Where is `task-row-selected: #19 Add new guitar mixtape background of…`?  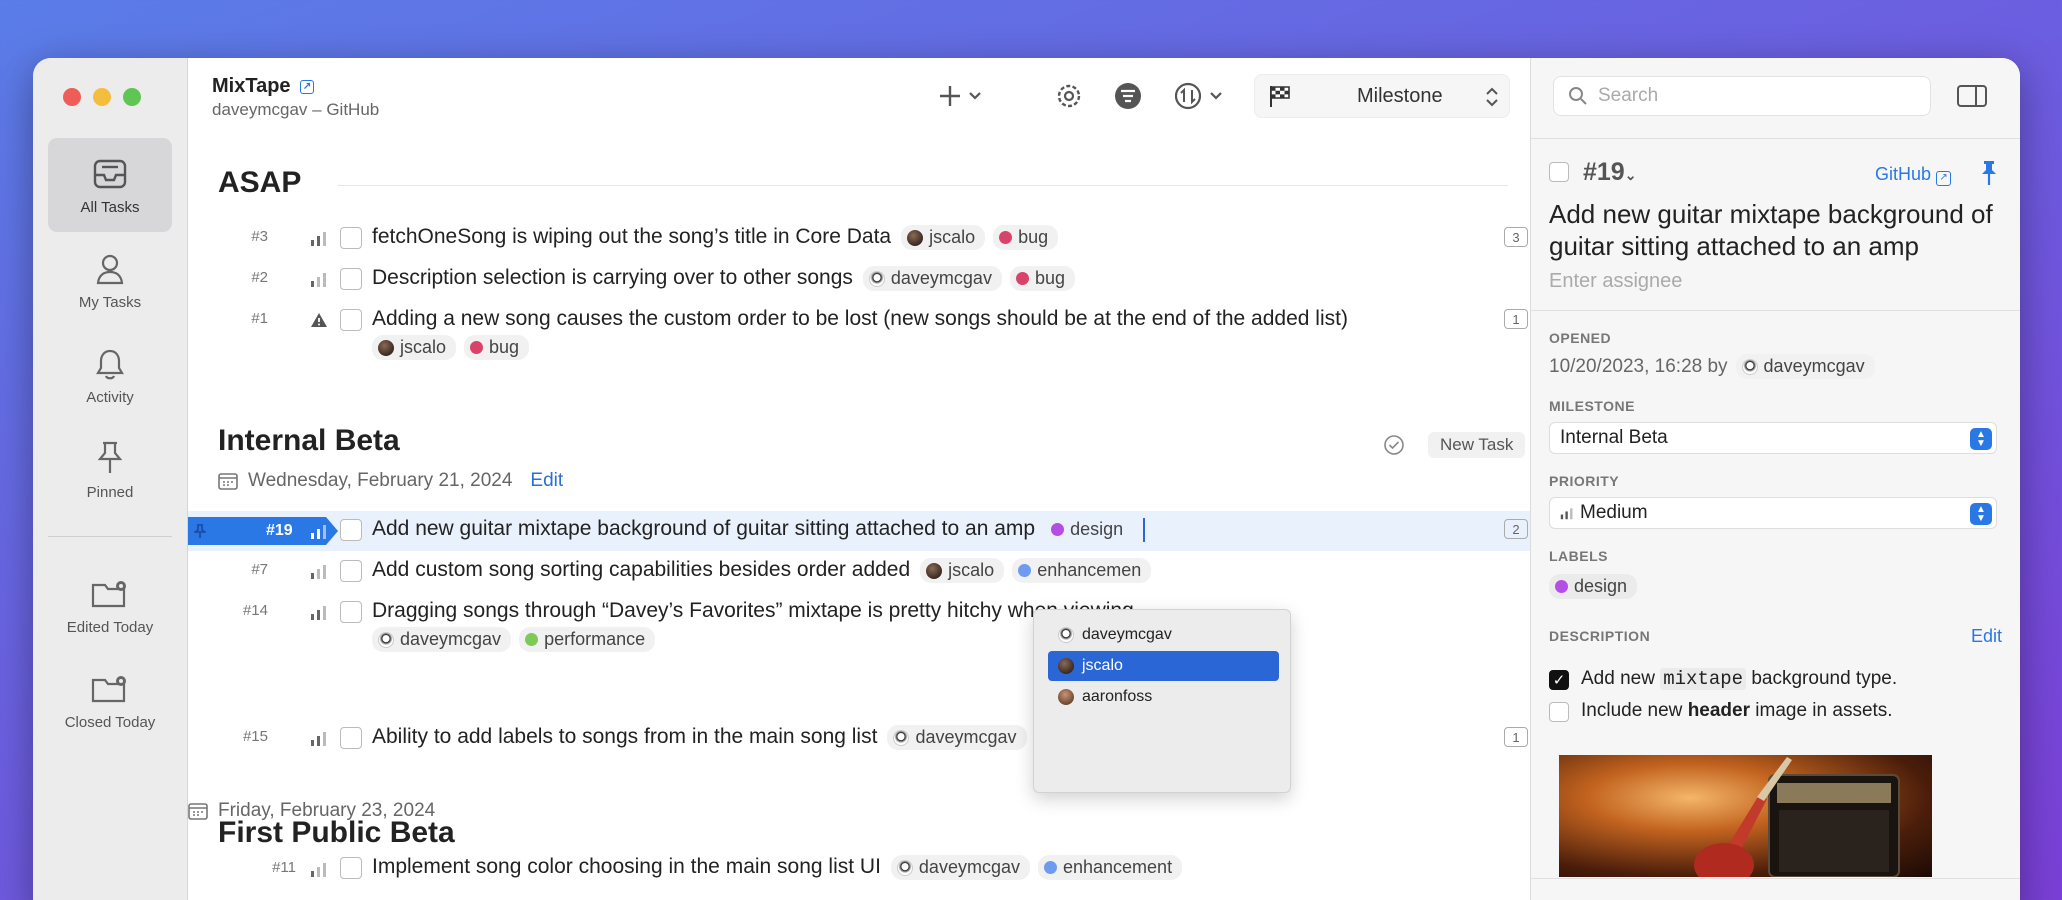 task-row-selected: #19 Add new guitar mixtape background of… is located at coordinates (859, 531).